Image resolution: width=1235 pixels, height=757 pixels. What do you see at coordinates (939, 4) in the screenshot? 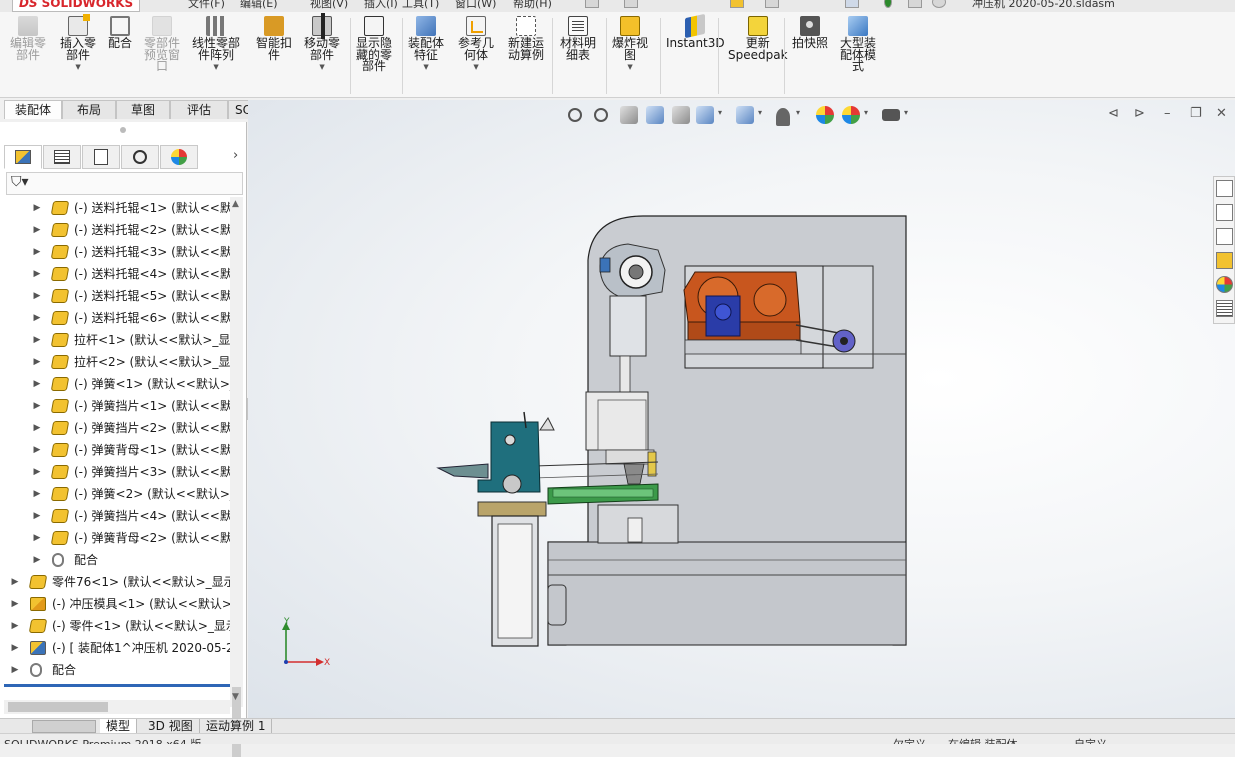
I see `options-gear-icon` at bounding box center [939, 4].